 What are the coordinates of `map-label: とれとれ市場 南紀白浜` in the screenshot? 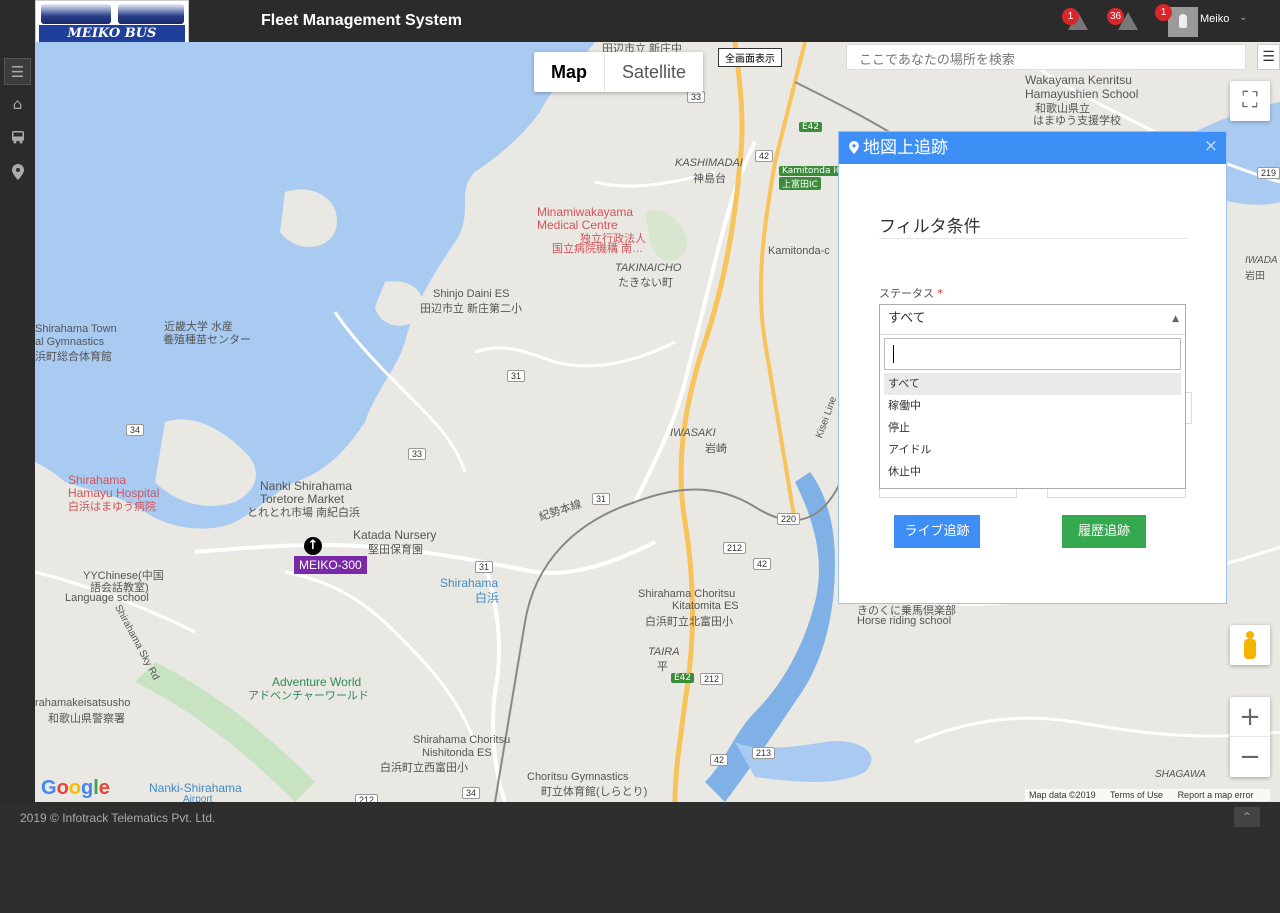 It's located at (304, 513).